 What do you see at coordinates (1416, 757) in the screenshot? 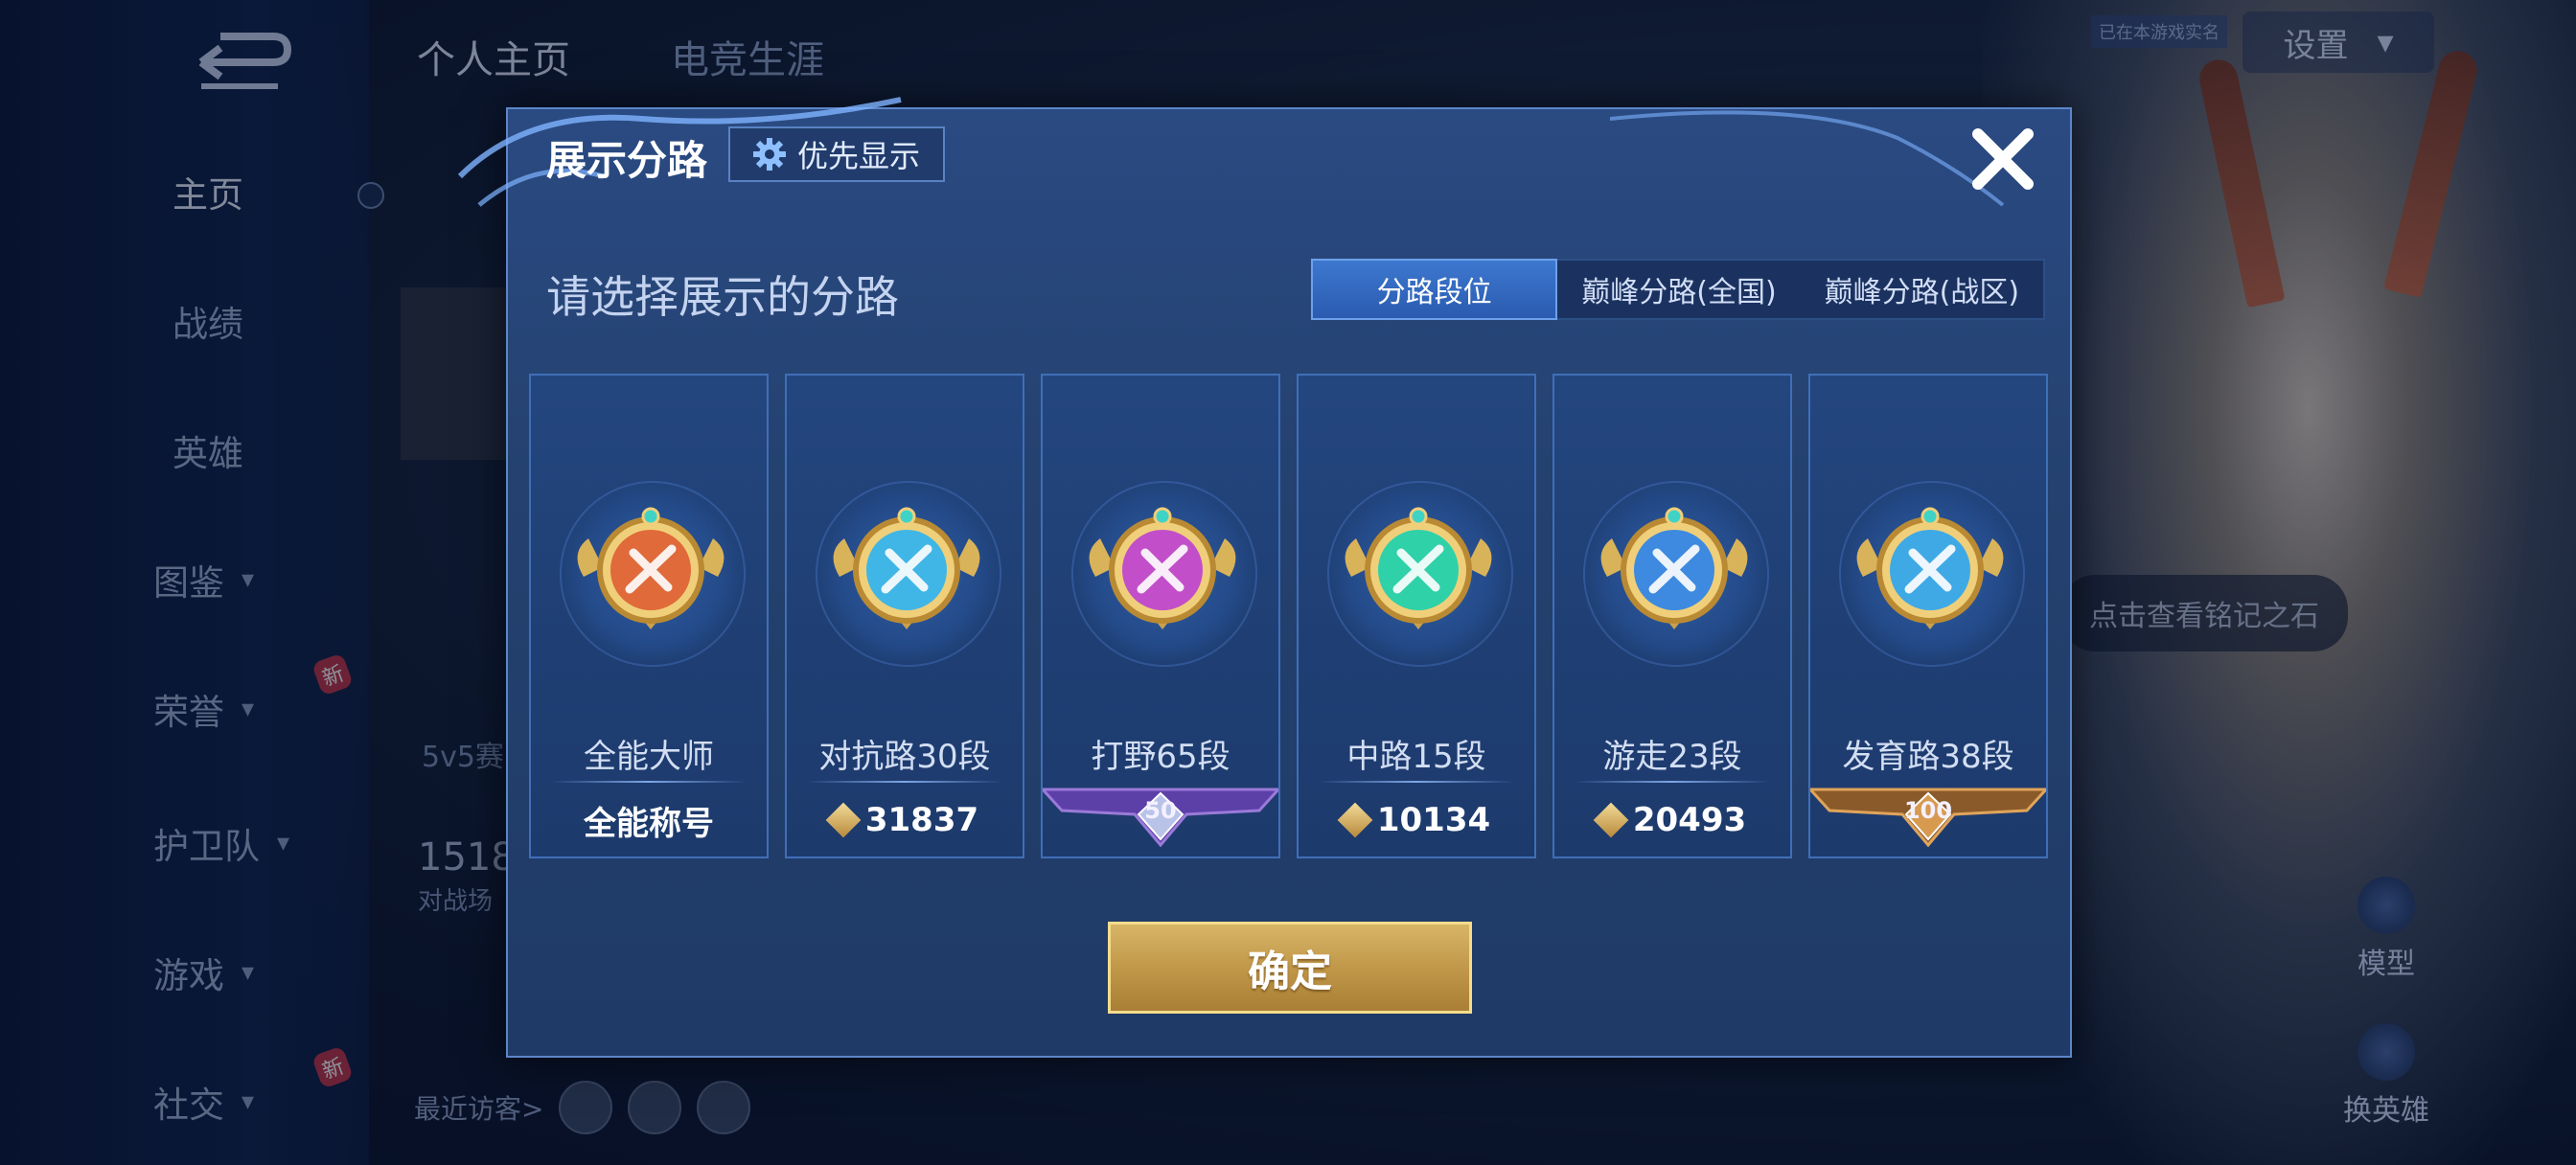
I see `route-card-name: 中路15段` at bounding box center [1416, 757].